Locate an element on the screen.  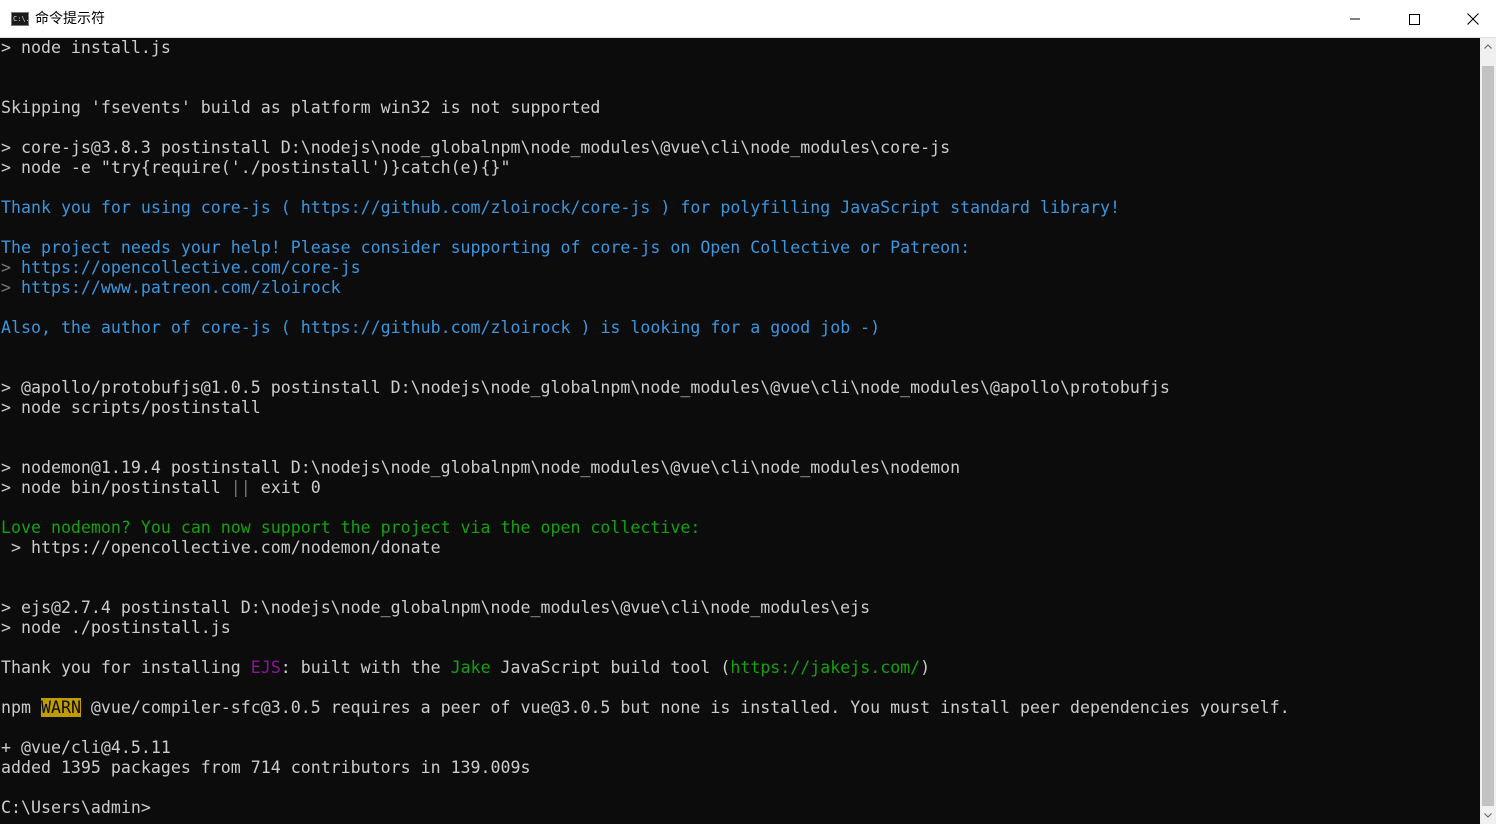
warn-badge: WARN is located at coordinates (60, 707).